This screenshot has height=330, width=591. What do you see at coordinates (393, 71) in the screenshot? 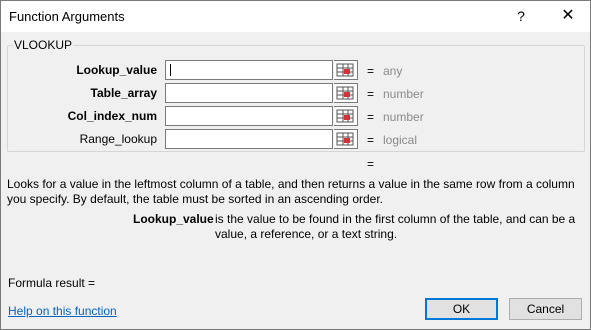
I see `lookup-value-type-hint: any` at bounding box center [393, 71].